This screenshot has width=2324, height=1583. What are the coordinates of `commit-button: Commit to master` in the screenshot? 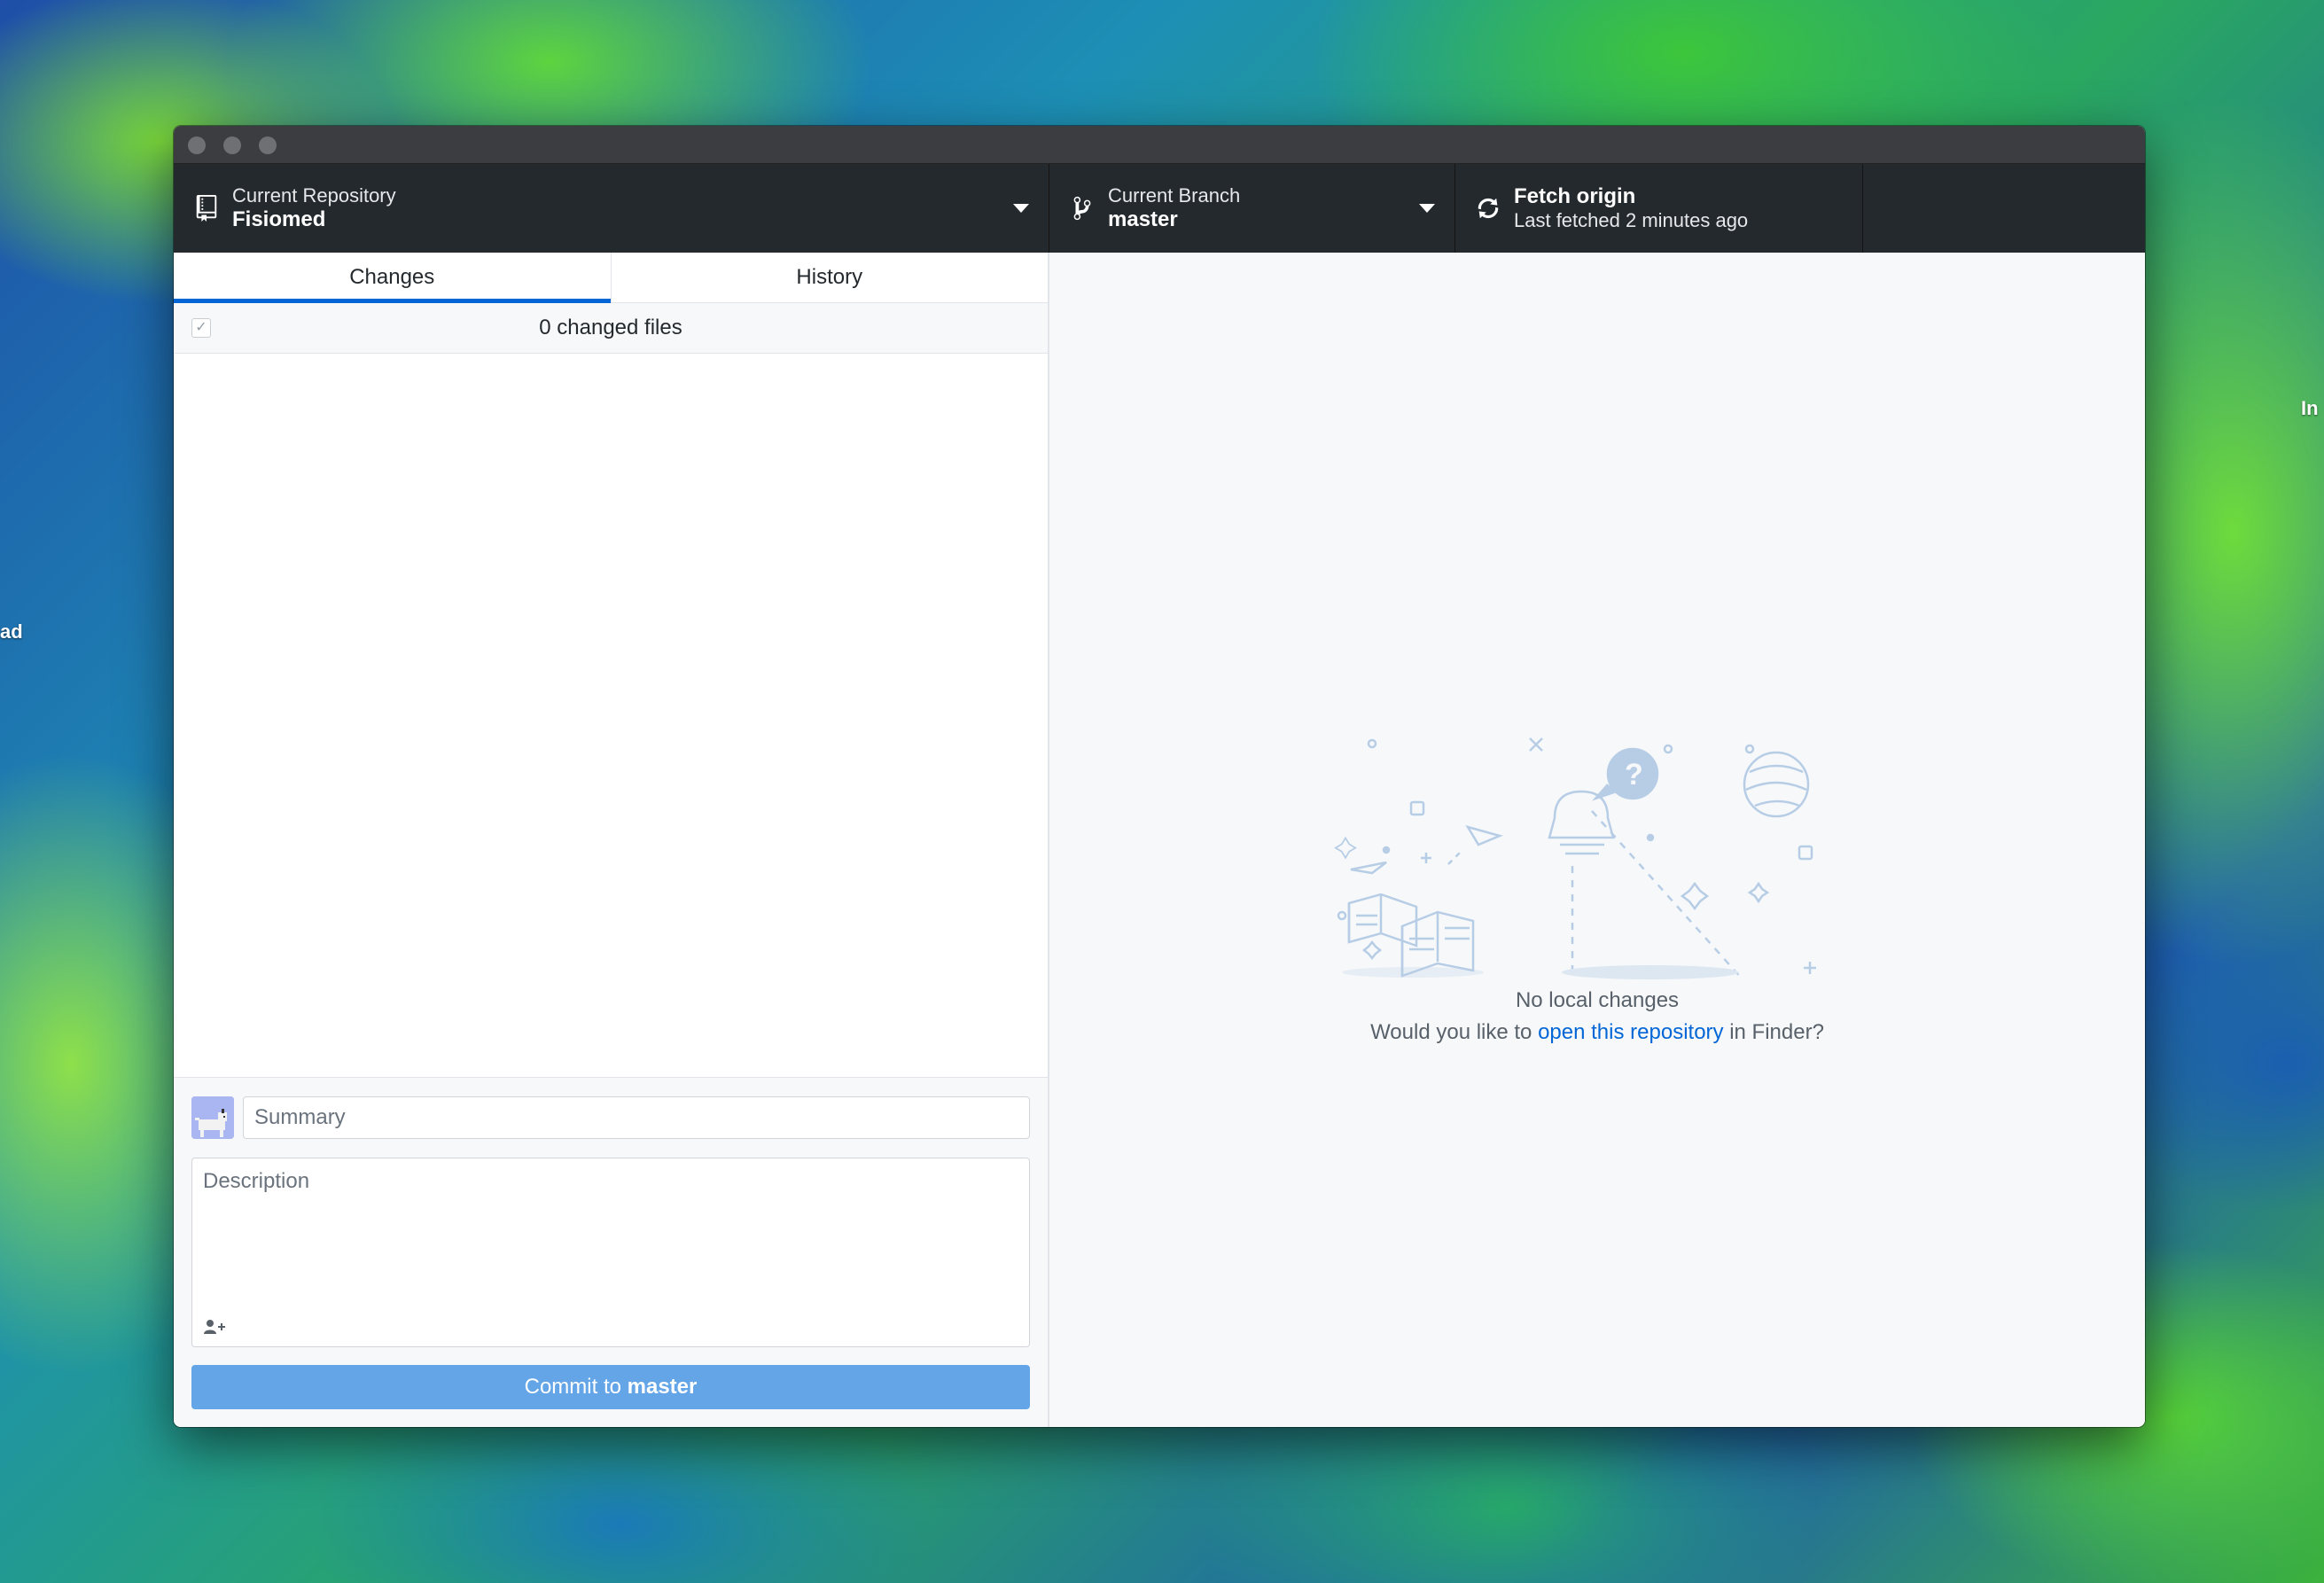 It's located at (611, 1387).